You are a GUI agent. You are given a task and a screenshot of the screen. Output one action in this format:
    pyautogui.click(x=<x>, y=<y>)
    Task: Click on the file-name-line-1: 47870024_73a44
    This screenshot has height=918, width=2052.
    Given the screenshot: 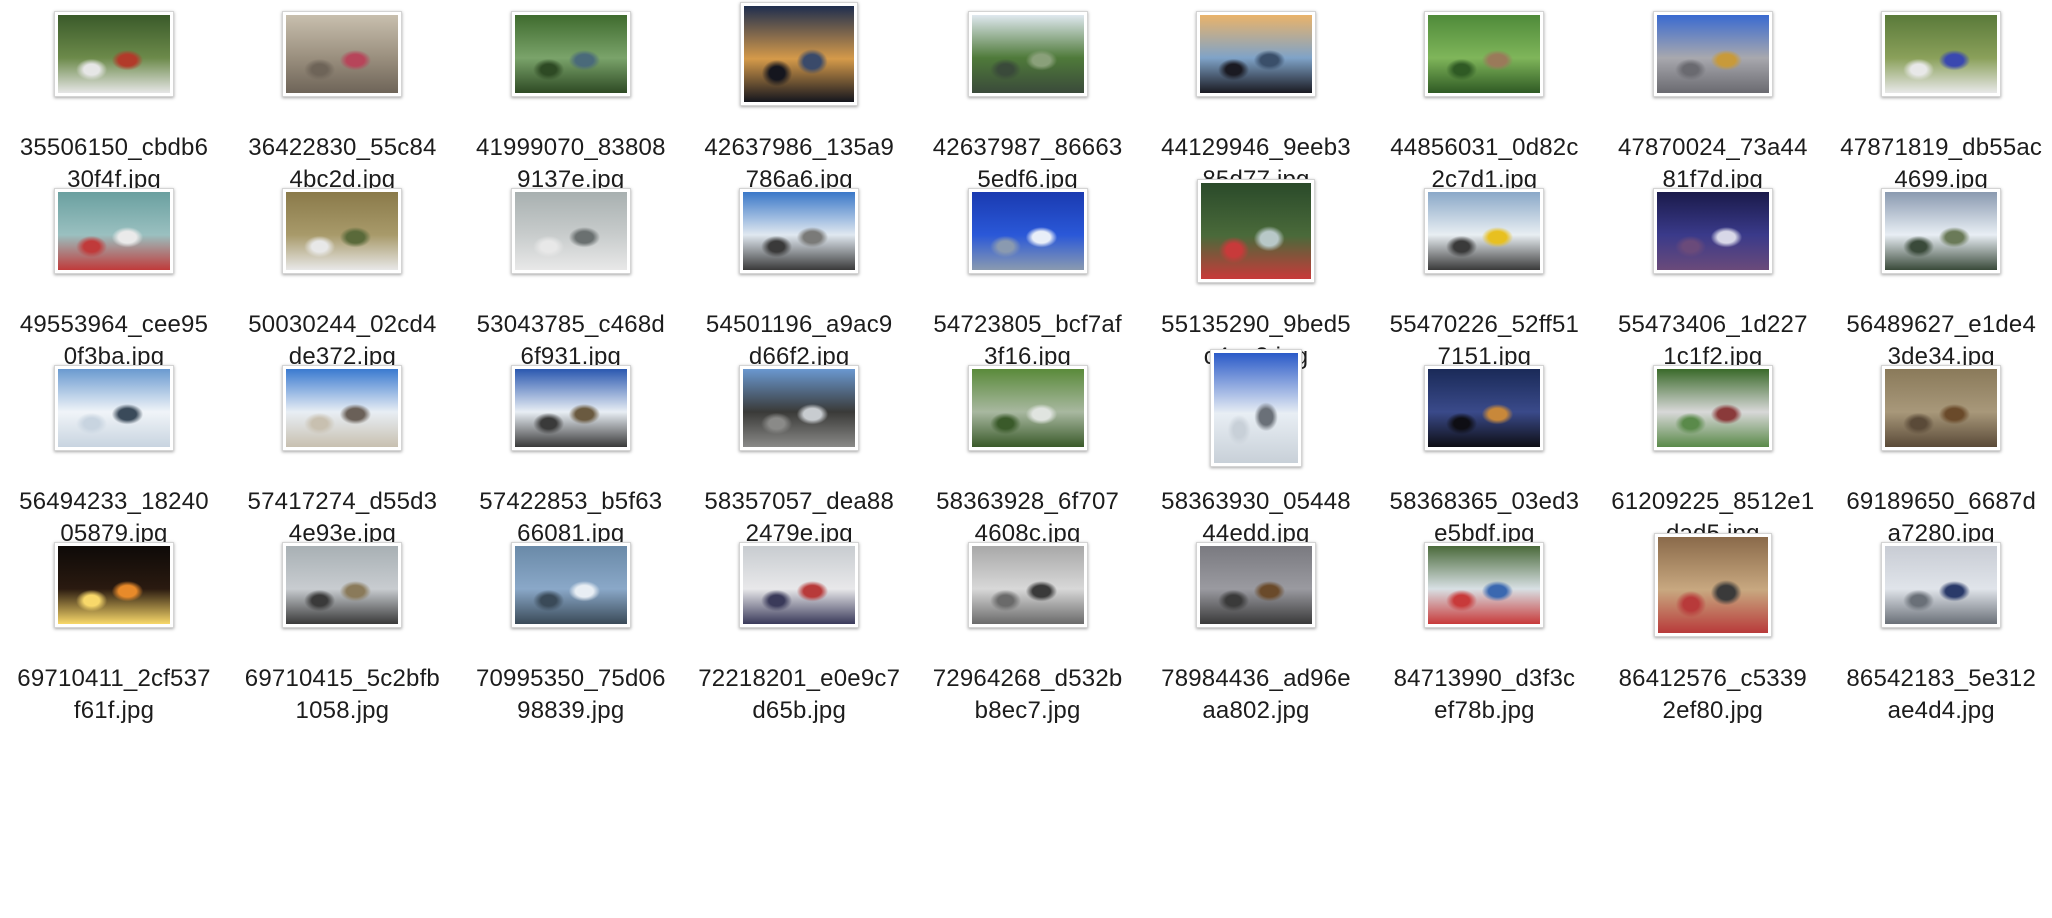 What is the action you would take?
    pyautogui.click(x=1712, y=147)
    